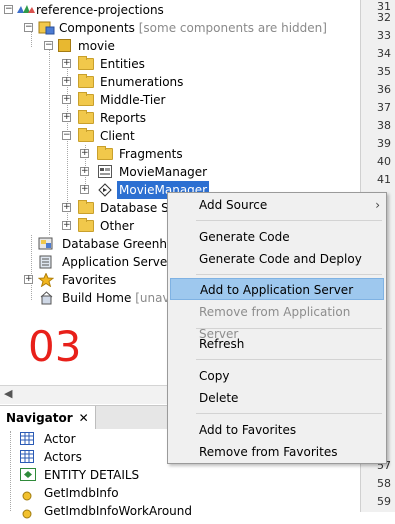 Image resolution: width=395 pixels, height=524 pixels. What do you see at coordinates (232, 28) in the screenshot?
I see `hidden-components-hint: [some components are hidden]` at bounding box center [232, 28].